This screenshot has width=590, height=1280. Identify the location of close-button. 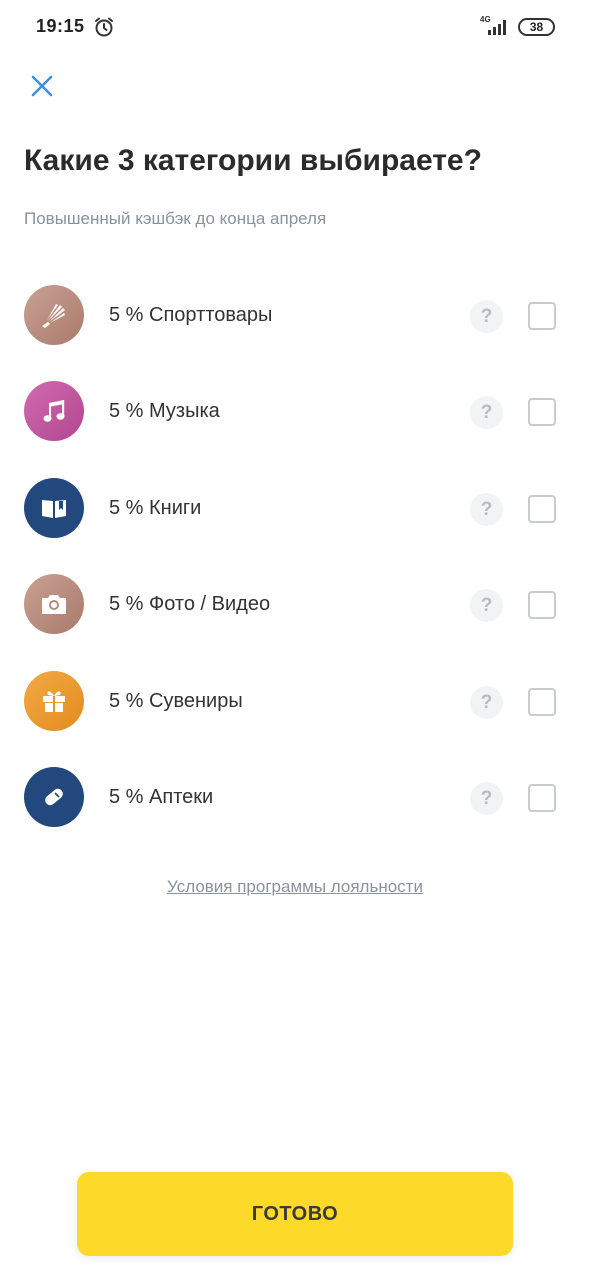
(42, 86).